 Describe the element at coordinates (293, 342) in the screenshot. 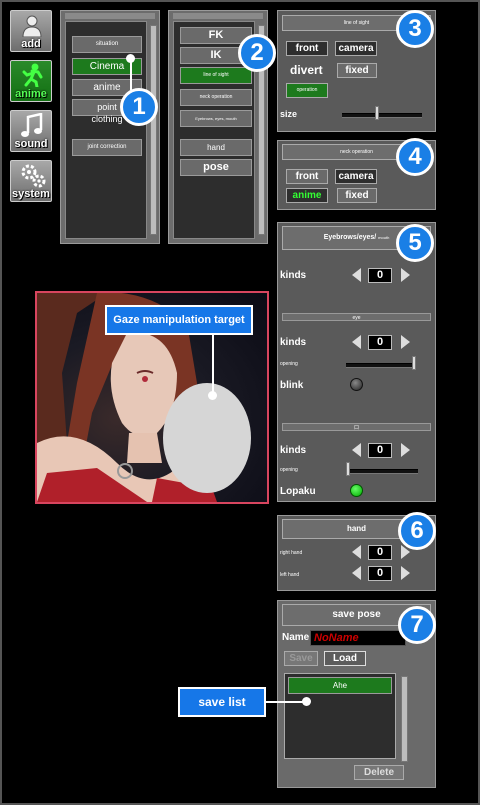

I see `eye-kinds-label: kinds` at that location.